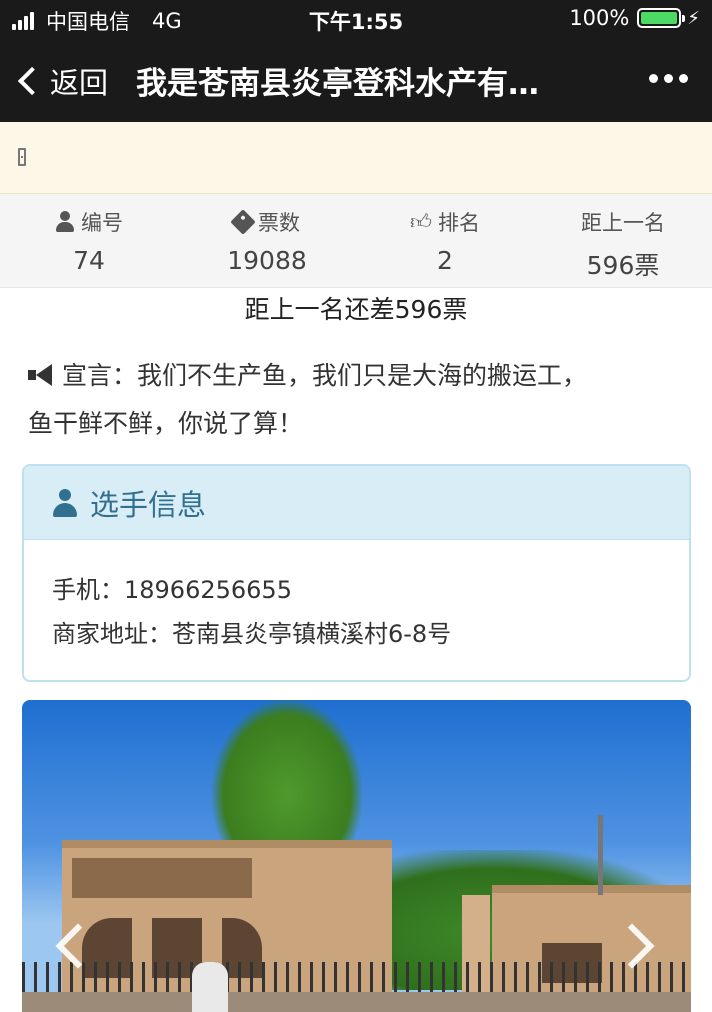 The height and width of the screenshot is (1012, 712). Describe the element at coordinates (458, 223) in the screenshot. I see `stat-label: 排名` at that location.